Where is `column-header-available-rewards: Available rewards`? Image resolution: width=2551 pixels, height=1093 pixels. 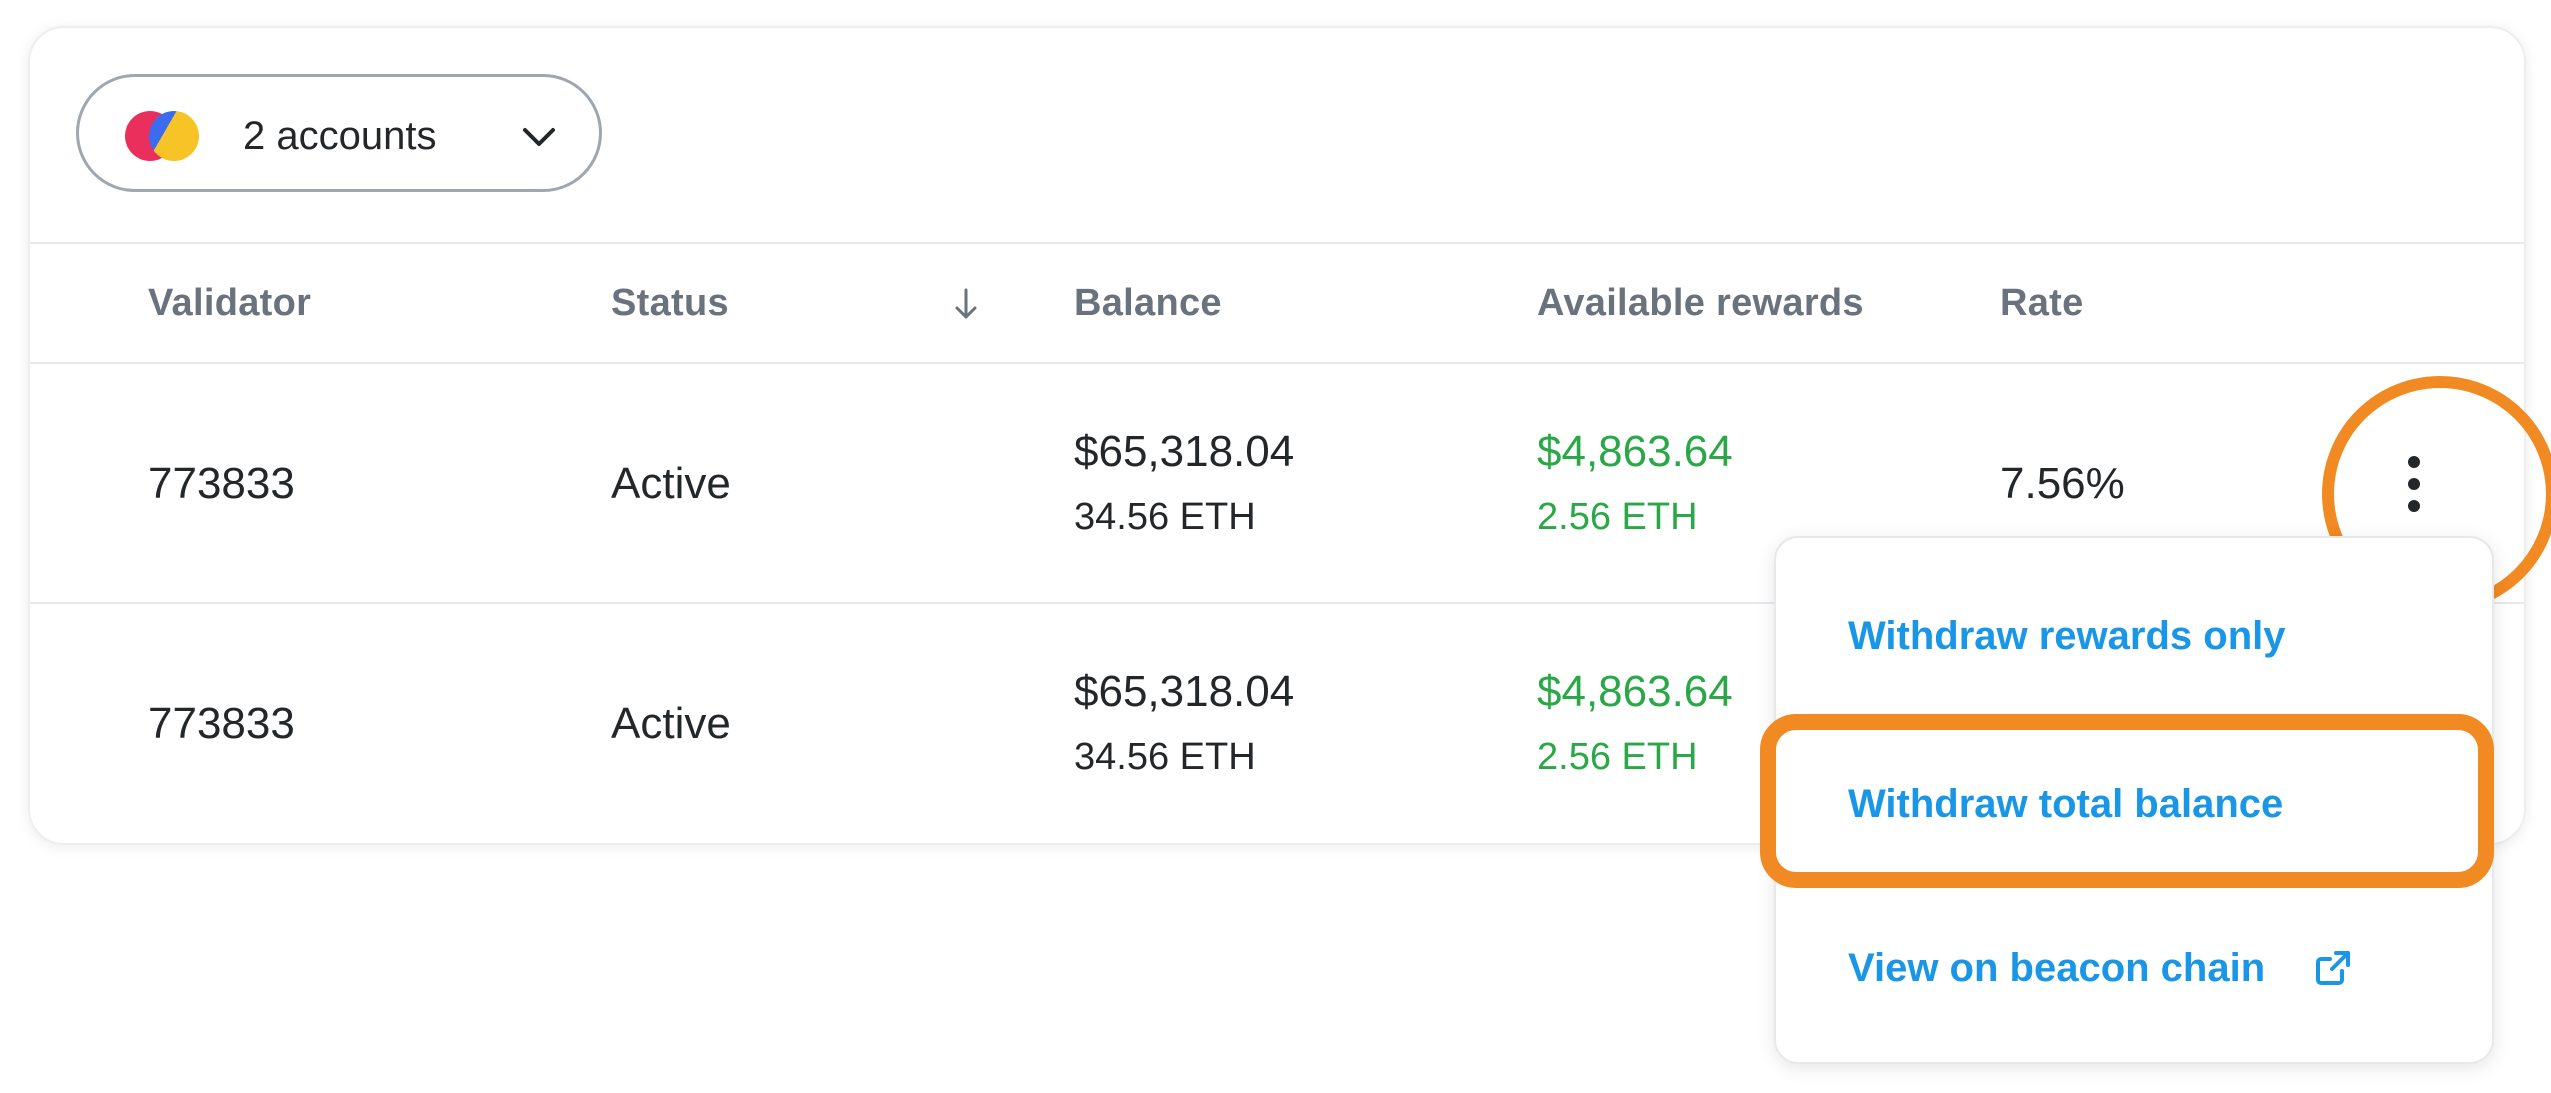 column-header-available-rewards: Available rewards is located at coordinates (1700, 303).